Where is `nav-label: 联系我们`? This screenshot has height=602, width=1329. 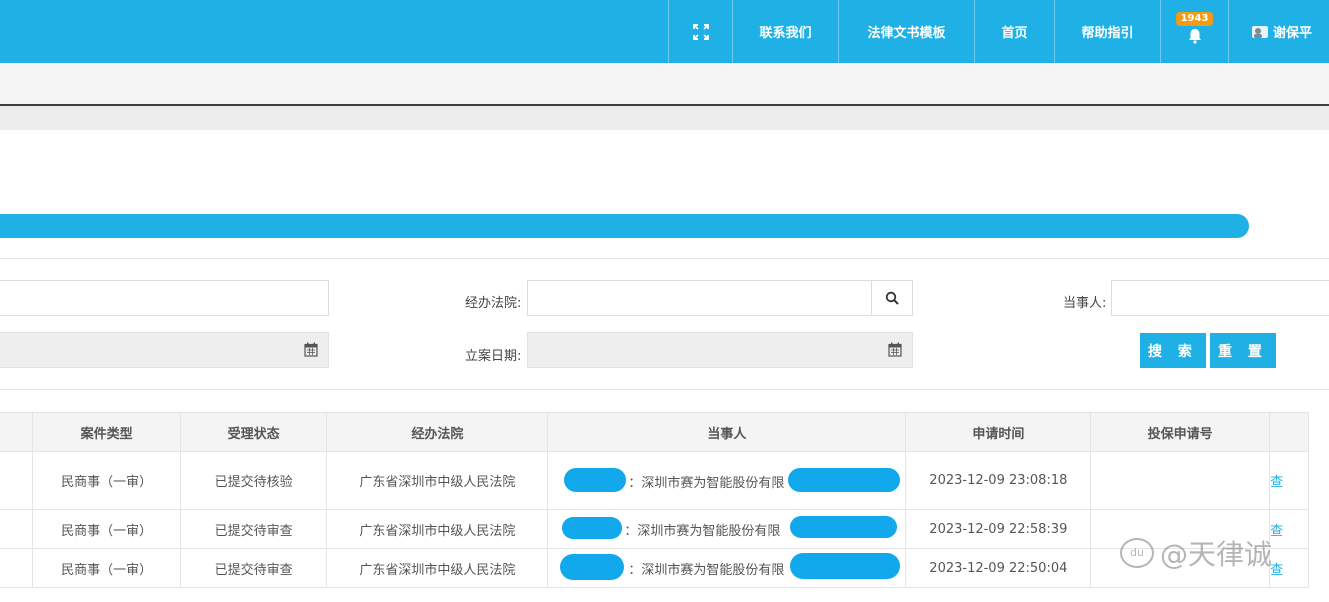
nav-label: 联系我们 is located at coordinates (785, 33).